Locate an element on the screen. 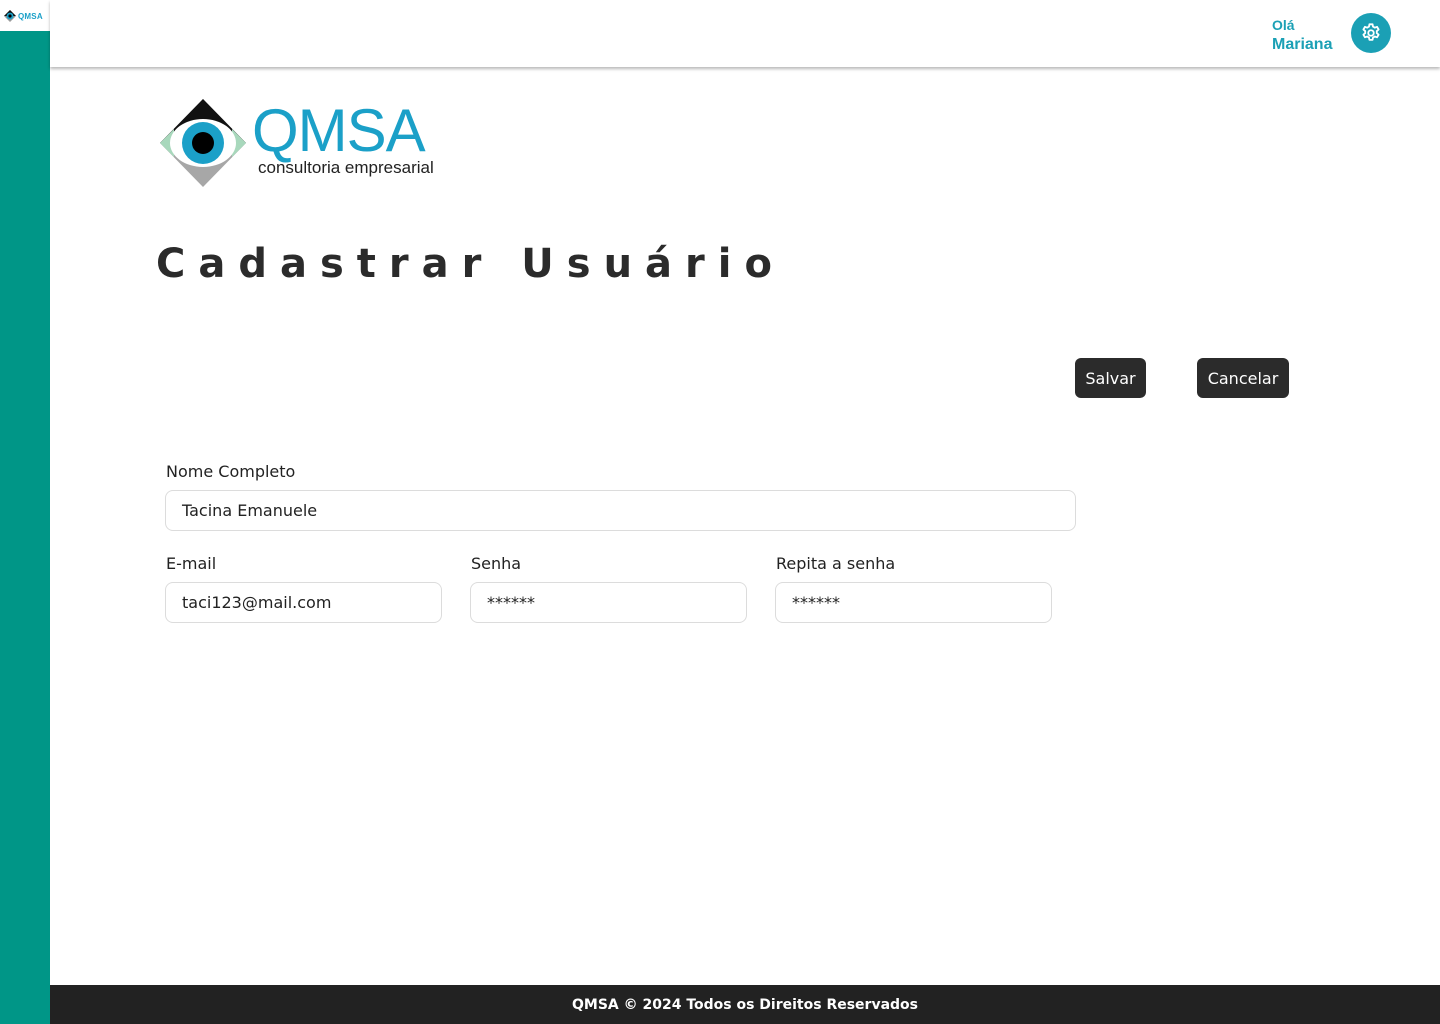 This screenshot has width=1440, height=1024. sidebar-stripe is located at coordinates (25, 527).